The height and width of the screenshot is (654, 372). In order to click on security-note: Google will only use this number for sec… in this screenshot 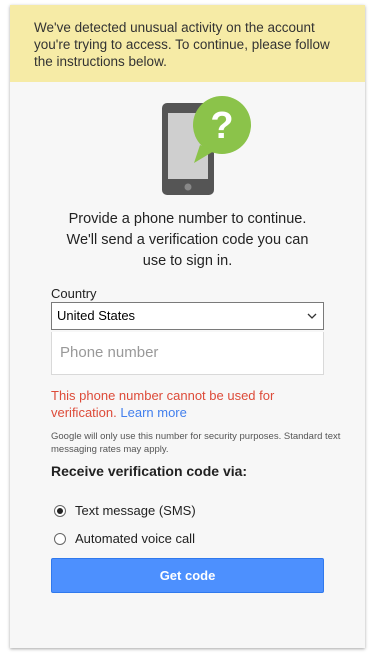, I will do `click(196, 443)`.